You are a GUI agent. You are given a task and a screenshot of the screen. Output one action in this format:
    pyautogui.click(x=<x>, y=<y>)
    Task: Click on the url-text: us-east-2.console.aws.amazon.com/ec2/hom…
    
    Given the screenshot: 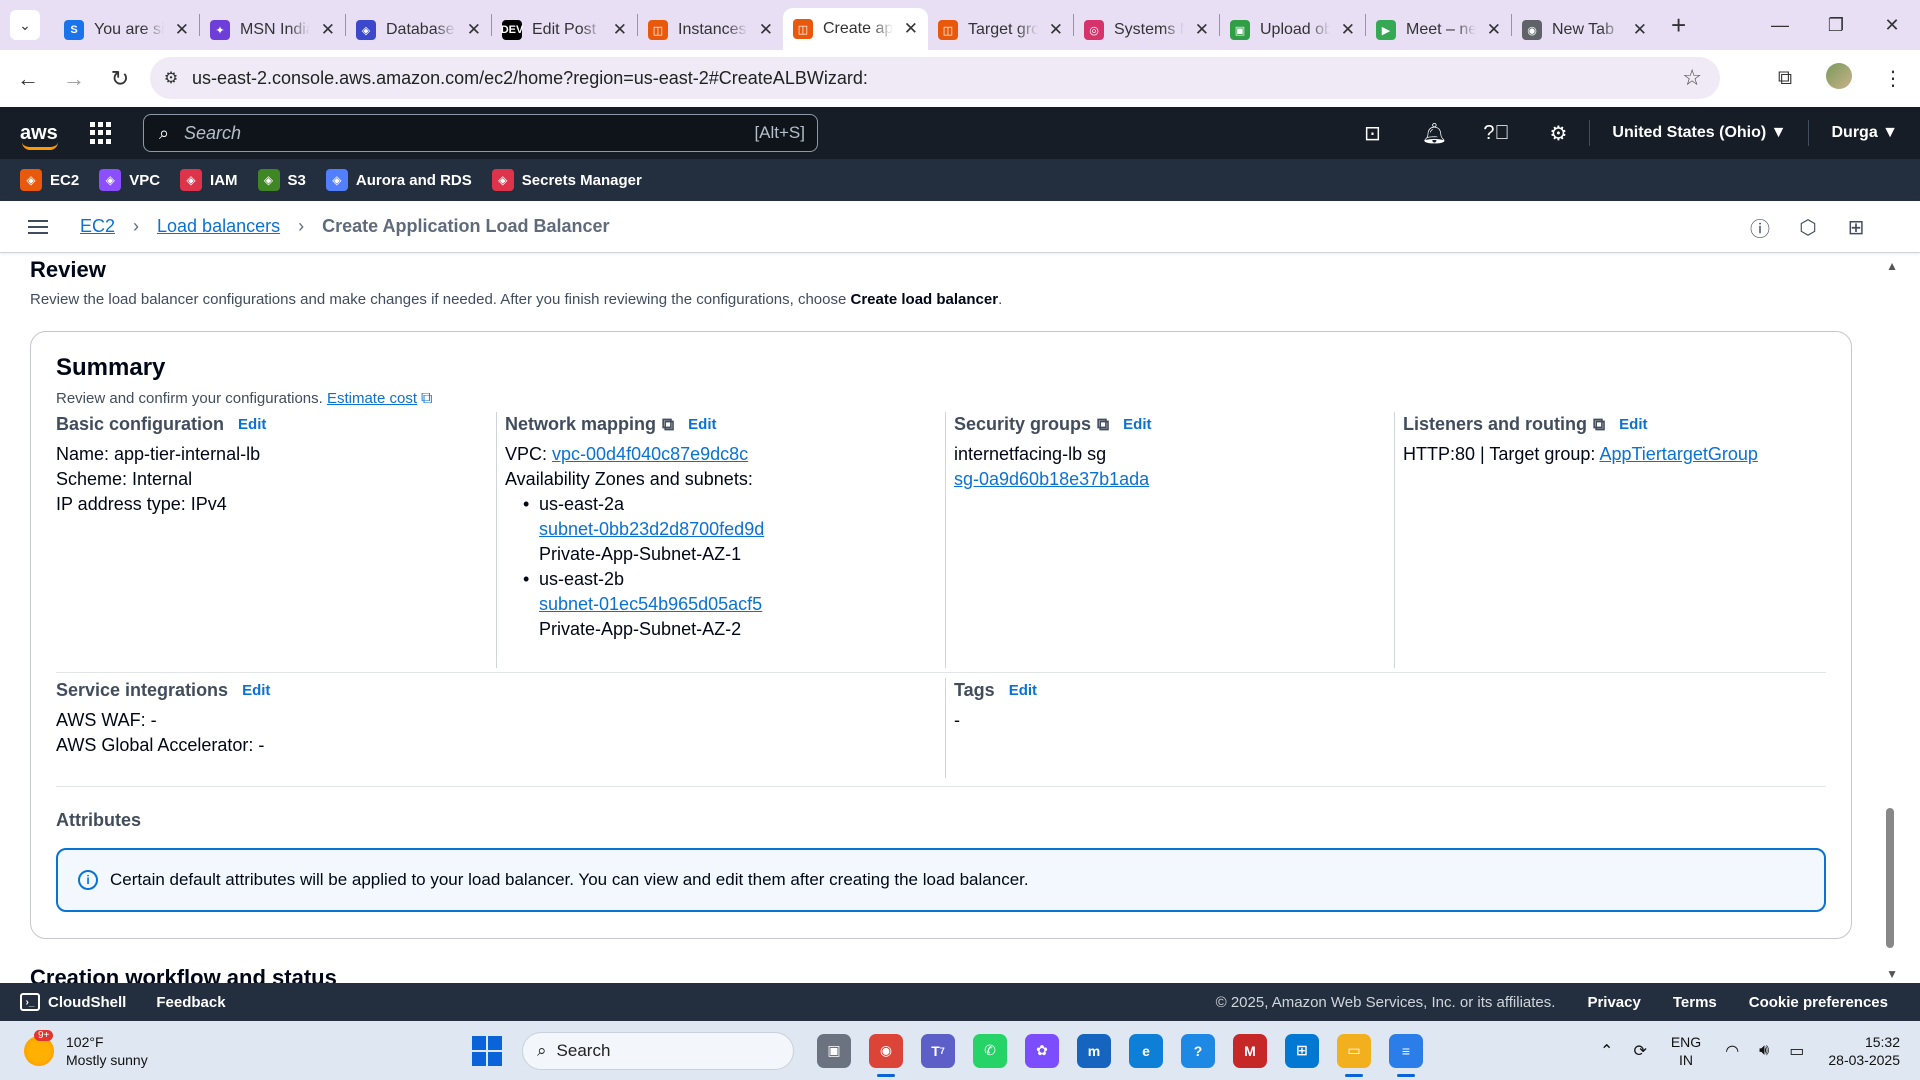 What is the action you would take?
    pyautogui.click(x=530, y=78)
    